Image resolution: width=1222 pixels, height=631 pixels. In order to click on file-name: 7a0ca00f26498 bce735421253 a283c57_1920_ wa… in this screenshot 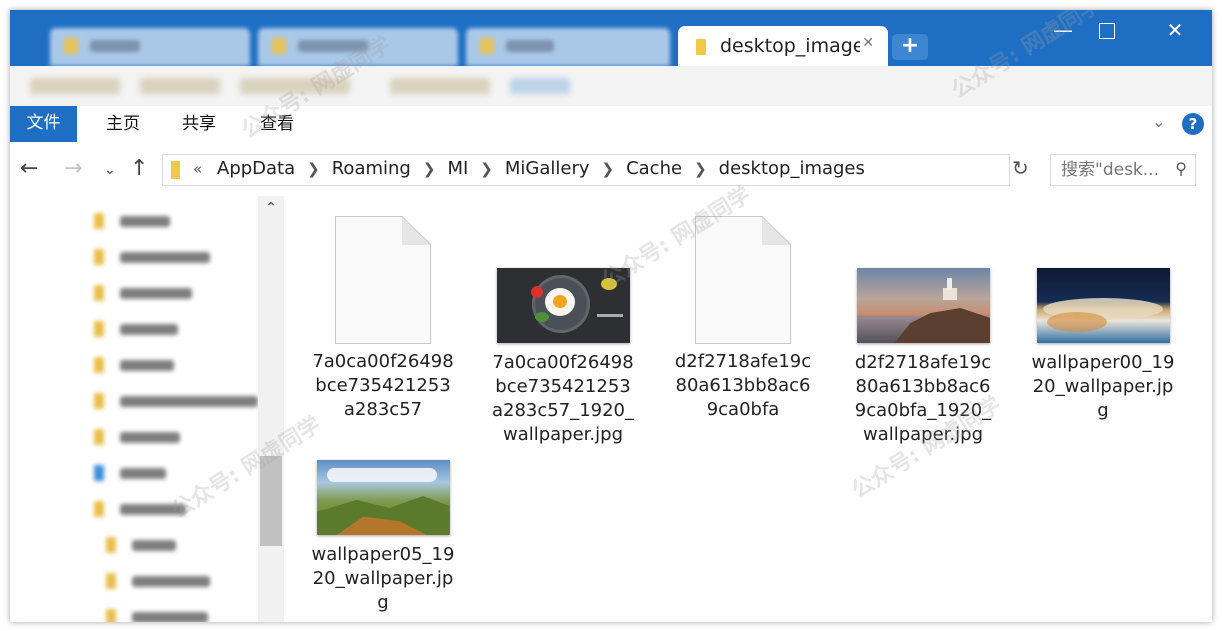, I will do `click(563, 398)`.